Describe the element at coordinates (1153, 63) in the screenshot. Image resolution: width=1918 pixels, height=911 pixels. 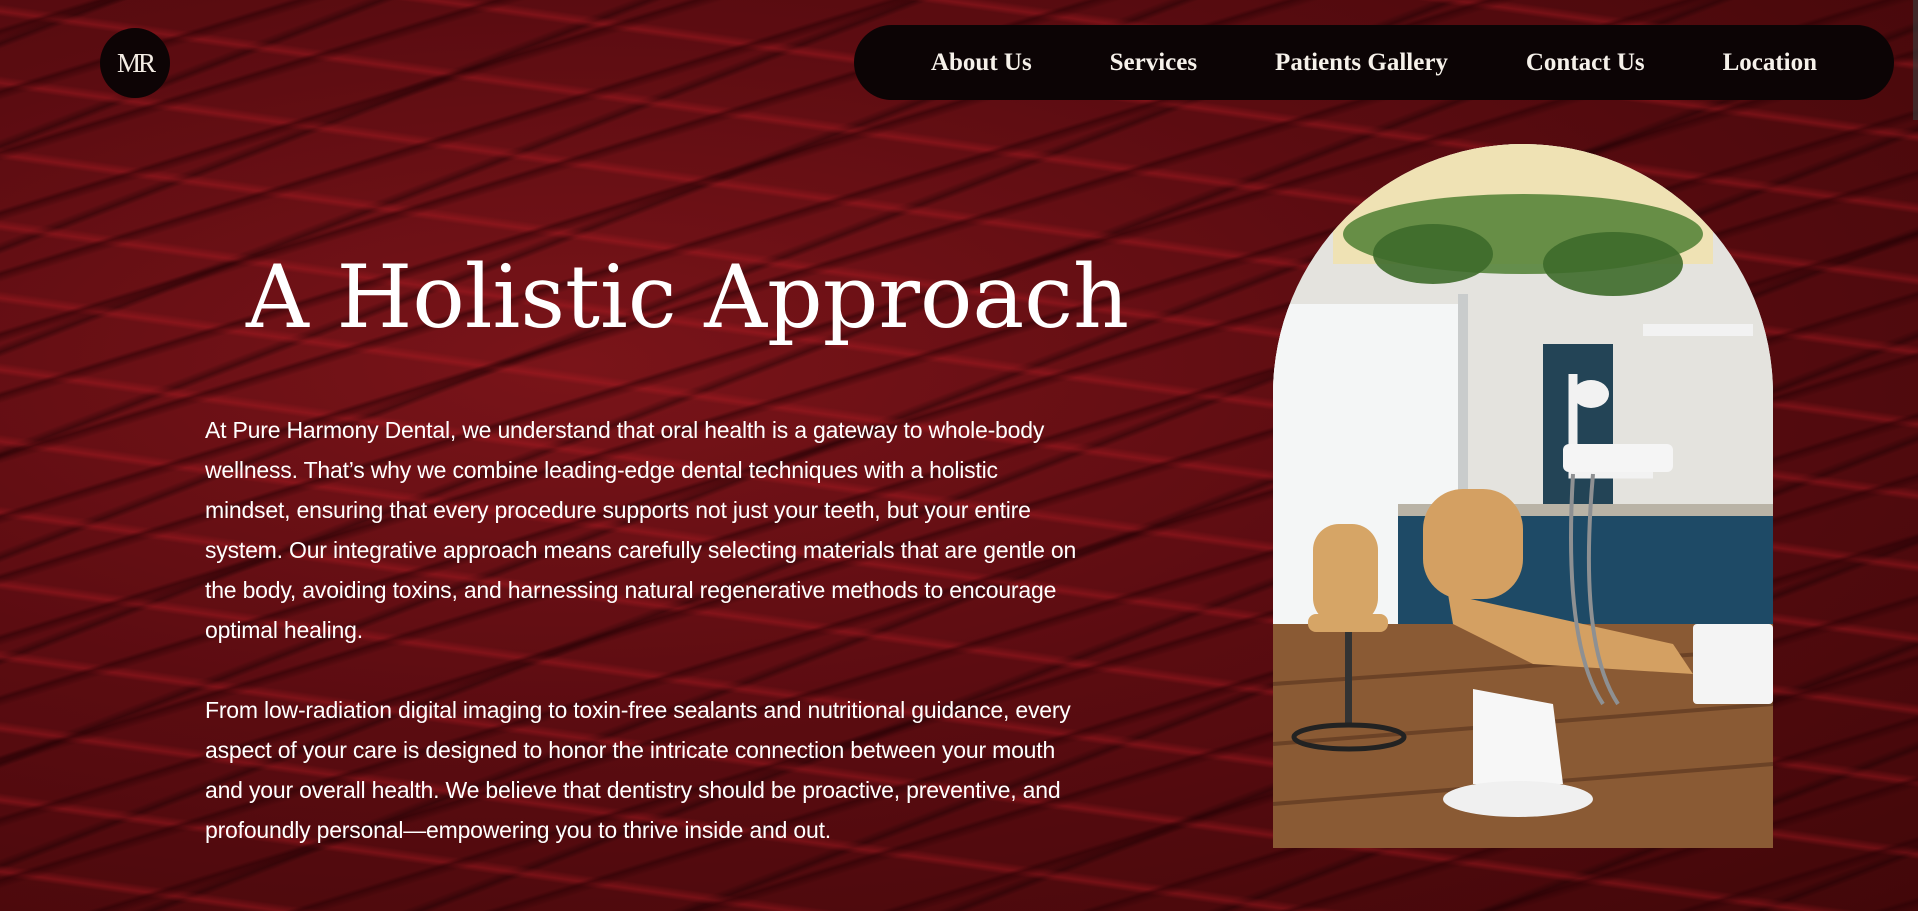
I see `nav-services: Services` at that location.